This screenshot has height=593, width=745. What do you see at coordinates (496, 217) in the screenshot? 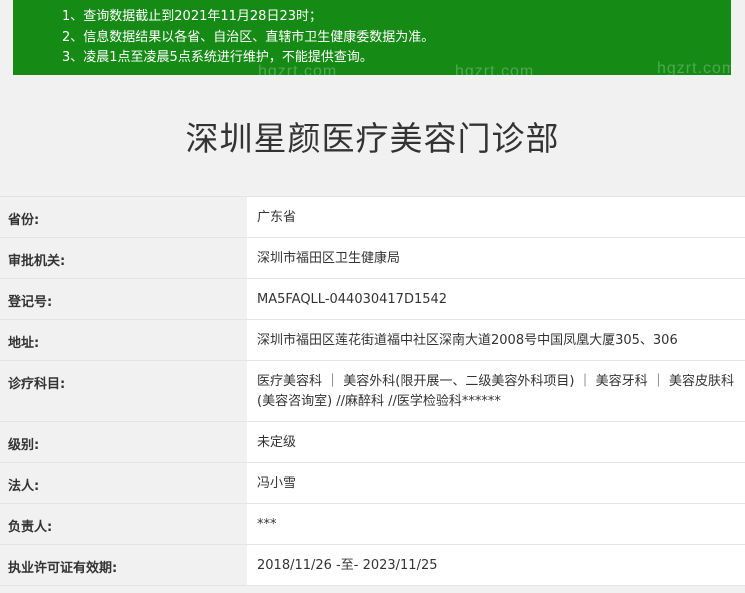
I see `row-value: 广东省` at bounding box center [496, 217].